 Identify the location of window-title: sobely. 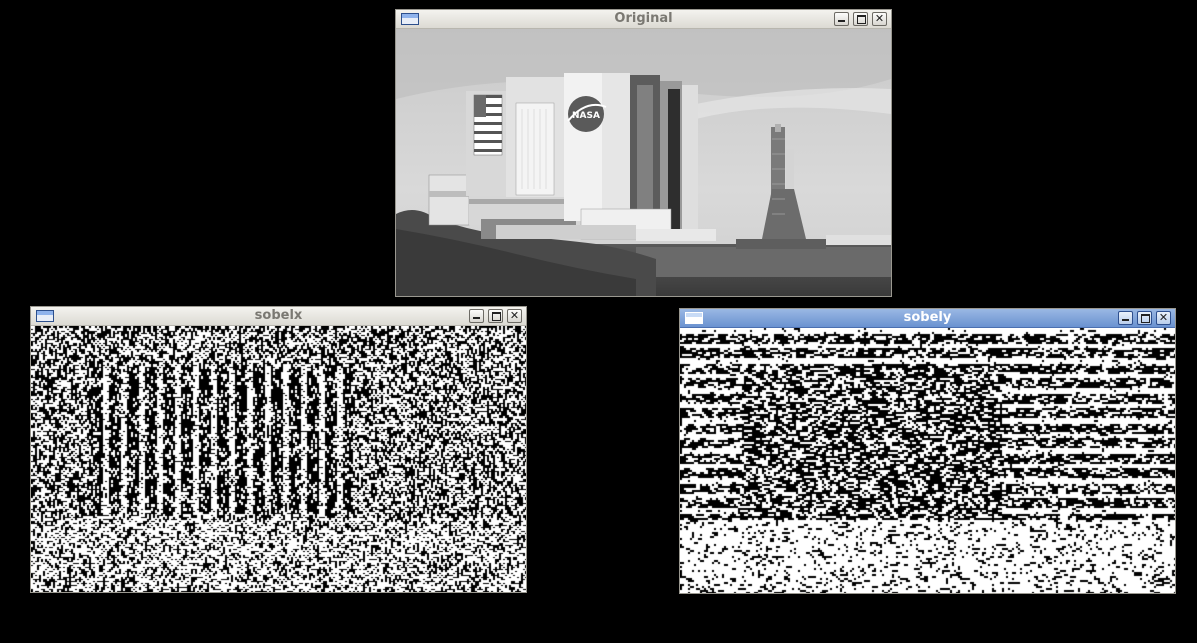
(927, 317).